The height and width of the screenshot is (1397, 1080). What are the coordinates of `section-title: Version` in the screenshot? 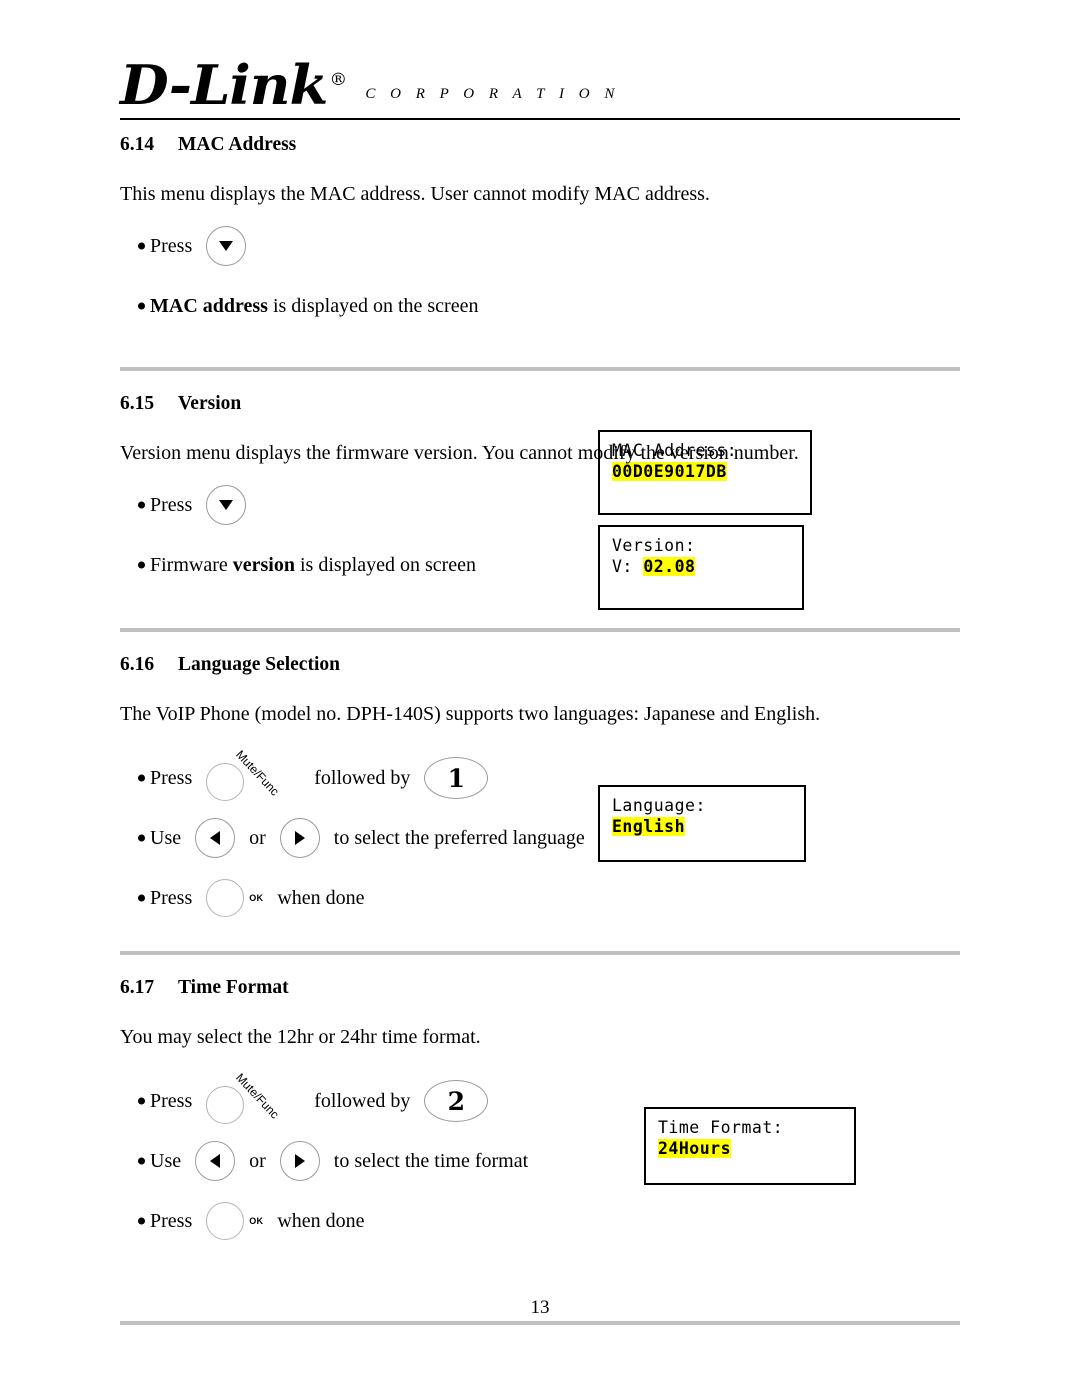 It's located at (210, 403).